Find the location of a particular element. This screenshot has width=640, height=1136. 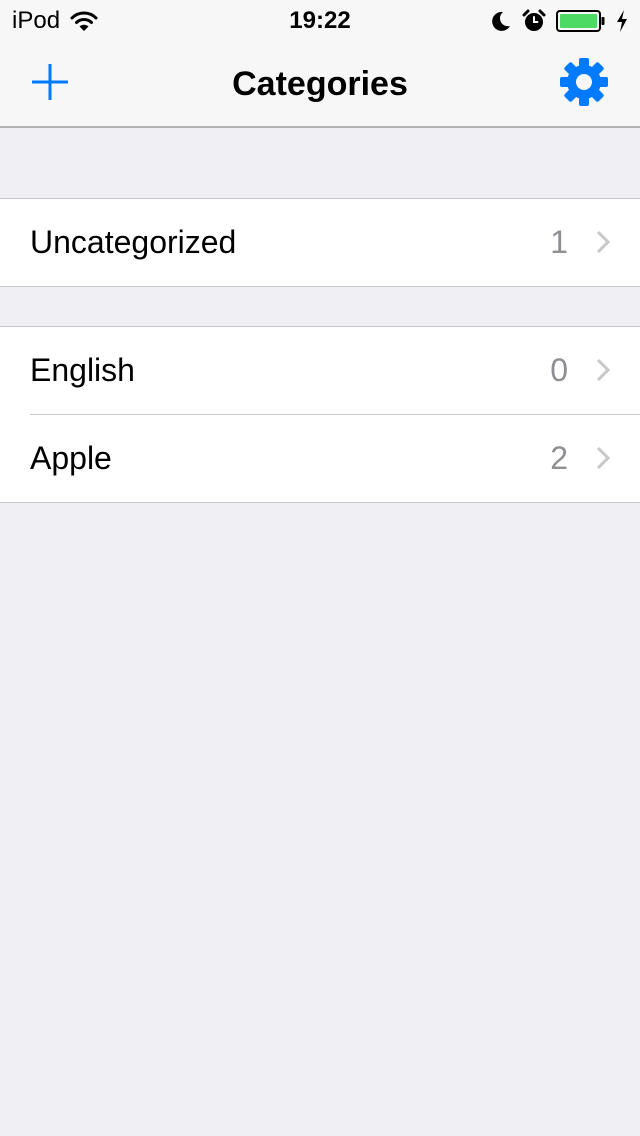

status-bar: iPod 19:22 is located at coordinates (320, 20).